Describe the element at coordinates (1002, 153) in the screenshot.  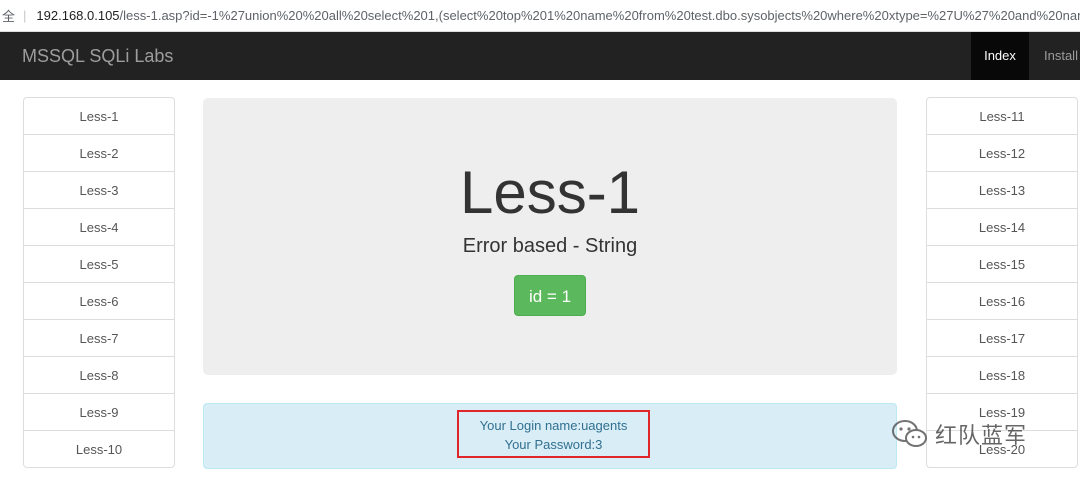
I see `lesson-link: Less-12` at that location.